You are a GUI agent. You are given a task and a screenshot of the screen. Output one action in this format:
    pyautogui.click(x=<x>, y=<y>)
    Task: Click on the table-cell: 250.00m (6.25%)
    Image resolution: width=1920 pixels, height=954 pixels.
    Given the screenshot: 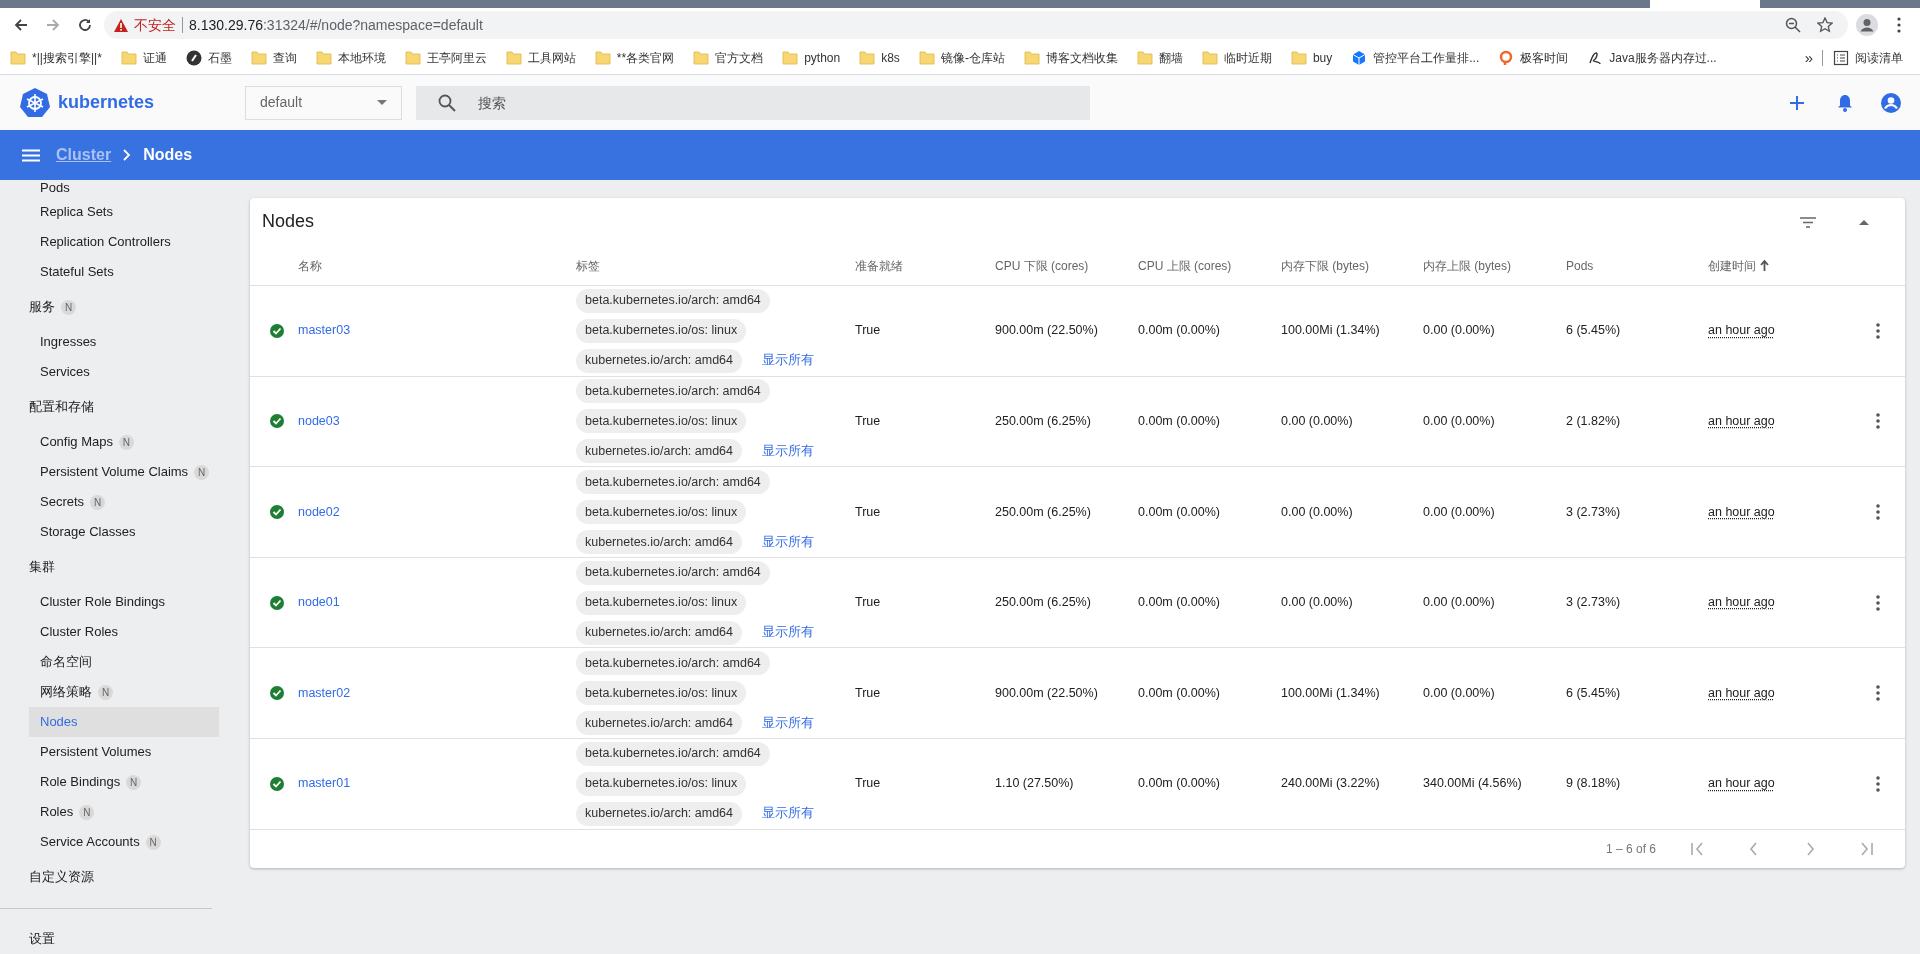 What is the action you would take?
    pyautogui.click(x=1043, y=602)
    